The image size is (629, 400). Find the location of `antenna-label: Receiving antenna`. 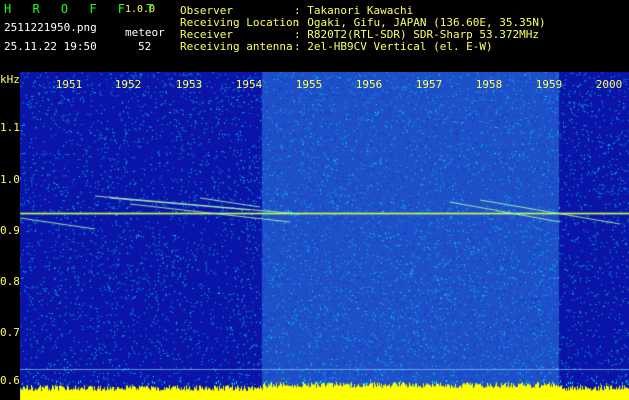

antenna-label: Receiving antenna is located at coordinates (236, 46).